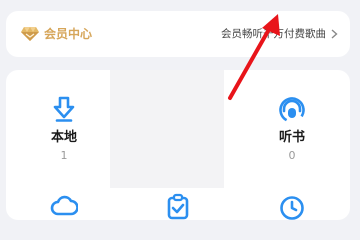 This screenshot has height=240, width=360. What do you see at coordinates (178, 206) in the screenshot?
I see `purchased-icon` at bounding box center [178, 206].